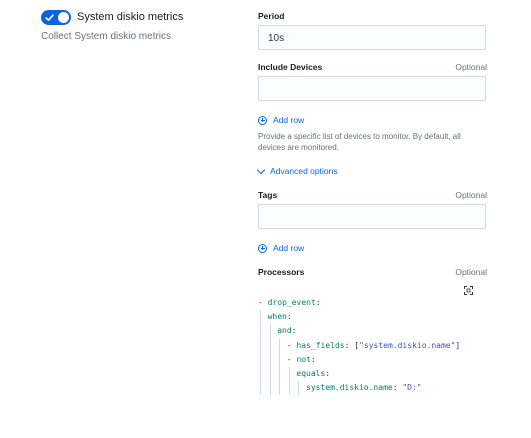  Describe the element at coordinates (290, 67) in the screenshot. I see `include-devices-label: Include Devices` at that location.